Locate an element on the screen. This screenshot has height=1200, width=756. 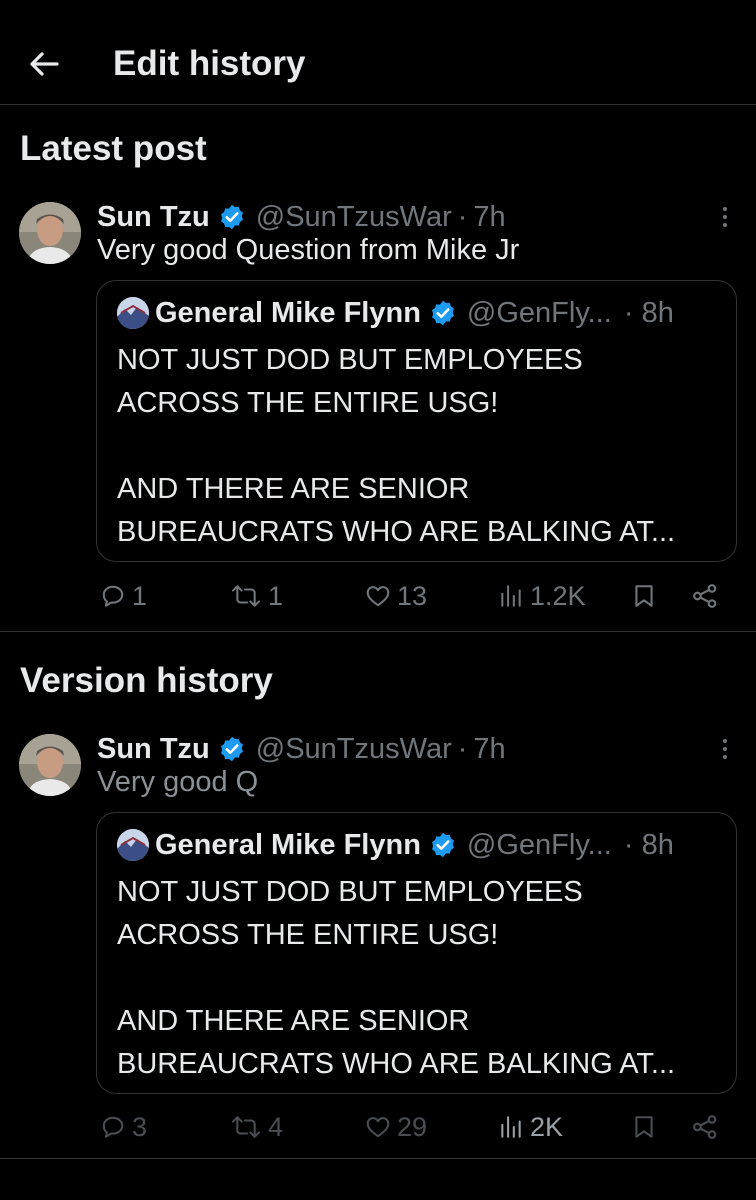
back-button is located at coordinates (44, 64).